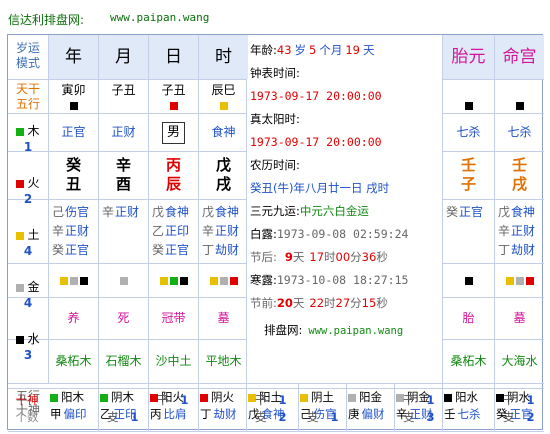  I want to click on wuxing-count: 2, so click(28, 199).